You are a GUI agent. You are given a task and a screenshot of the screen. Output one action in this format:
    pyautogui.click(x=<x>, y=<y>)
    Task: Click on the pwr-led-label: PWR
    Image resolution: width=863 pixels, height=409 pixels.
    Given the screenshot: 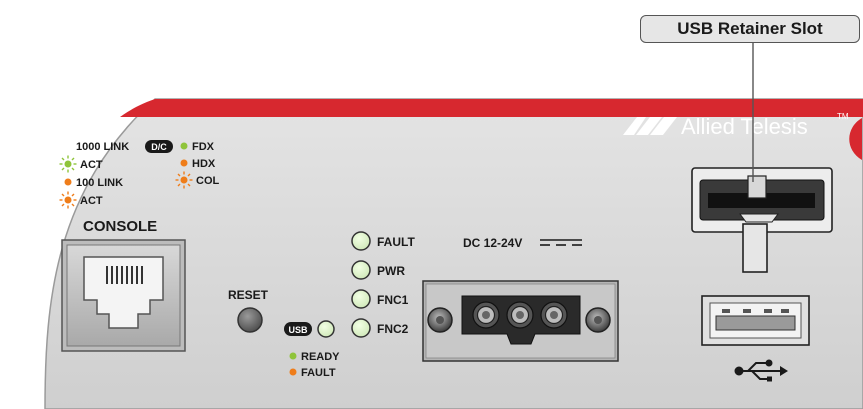 What is the action you would take?
    pyautogui.click(x=391, y=271)
    